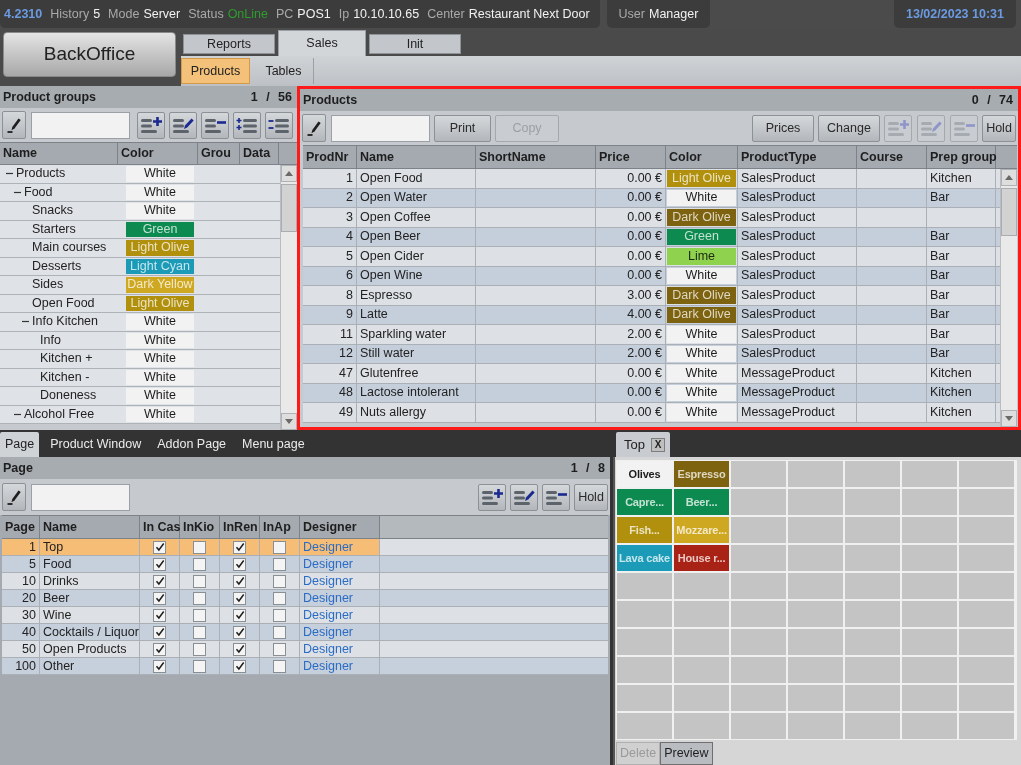 The height and width of the screenshot is (765, 1021). What do you see at coordinates (288, 297) in the screenshot?
I see `vertical-scrollbar` at bounding box center [288, 297].